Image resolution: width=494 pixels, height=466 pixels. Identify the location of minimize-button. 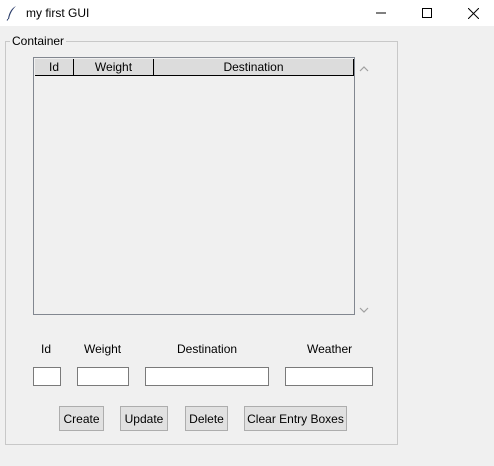
(381, 13).